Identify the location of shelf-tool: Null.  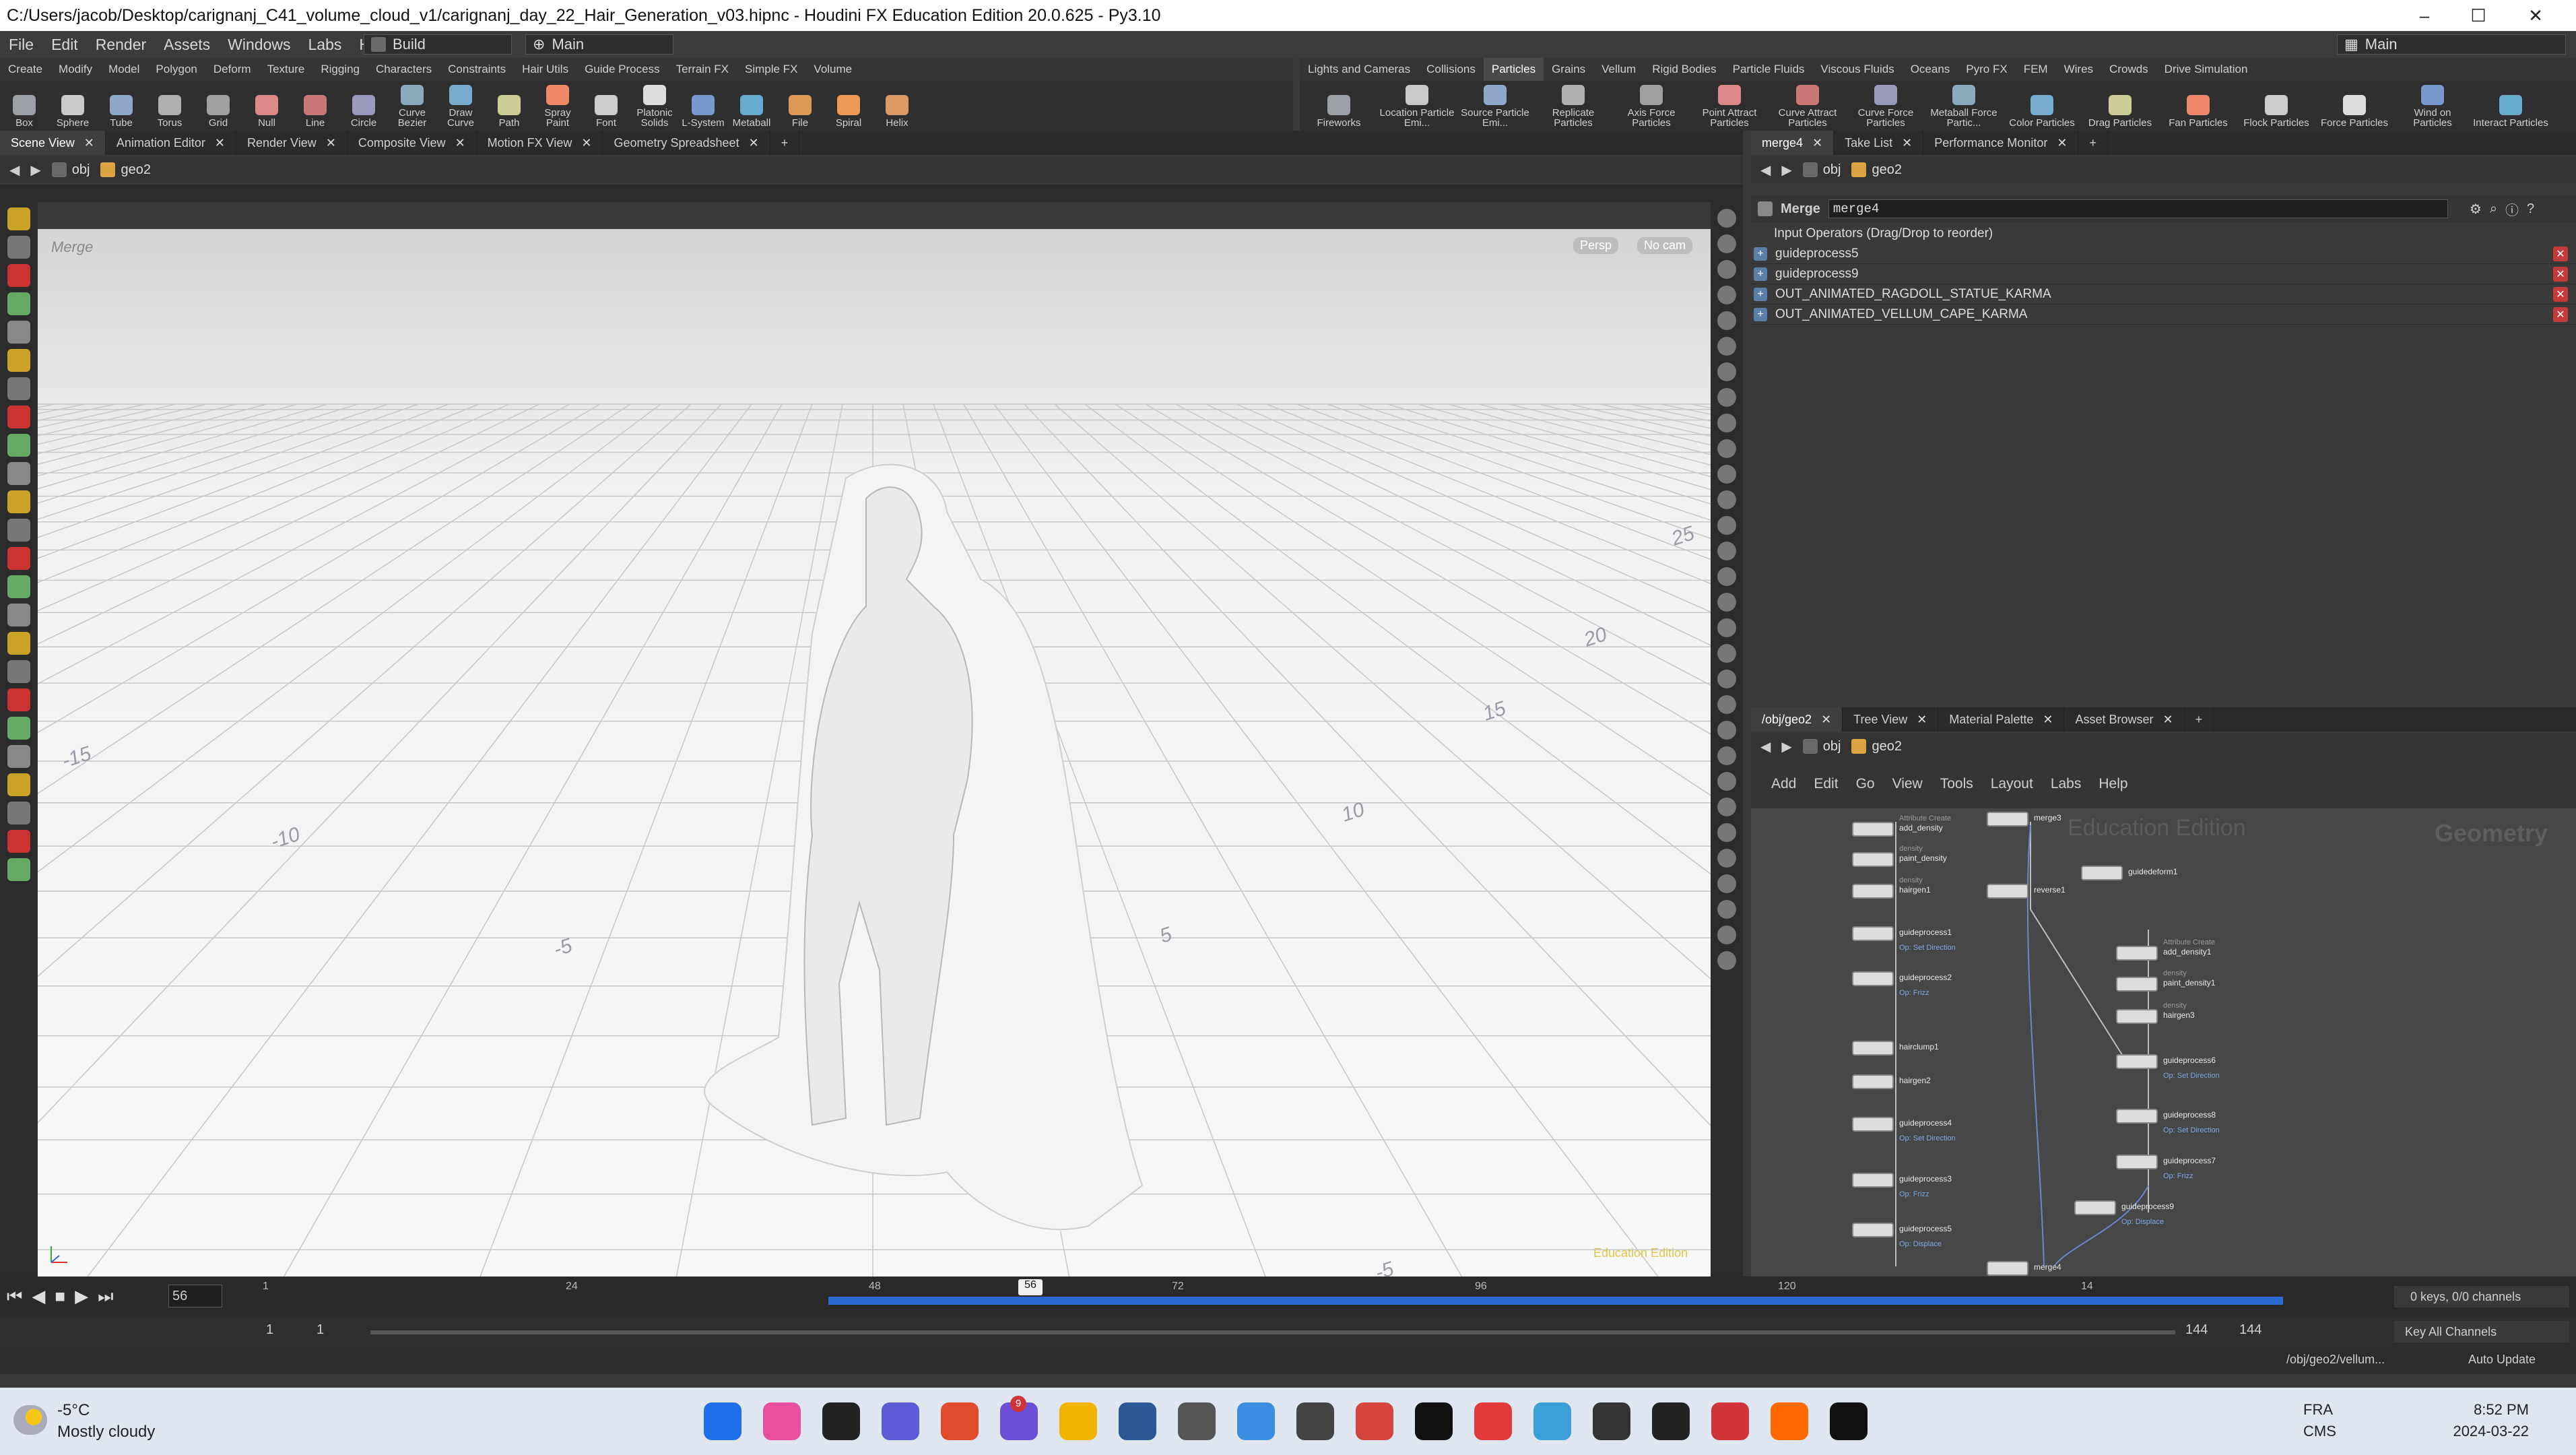
(266, 106).